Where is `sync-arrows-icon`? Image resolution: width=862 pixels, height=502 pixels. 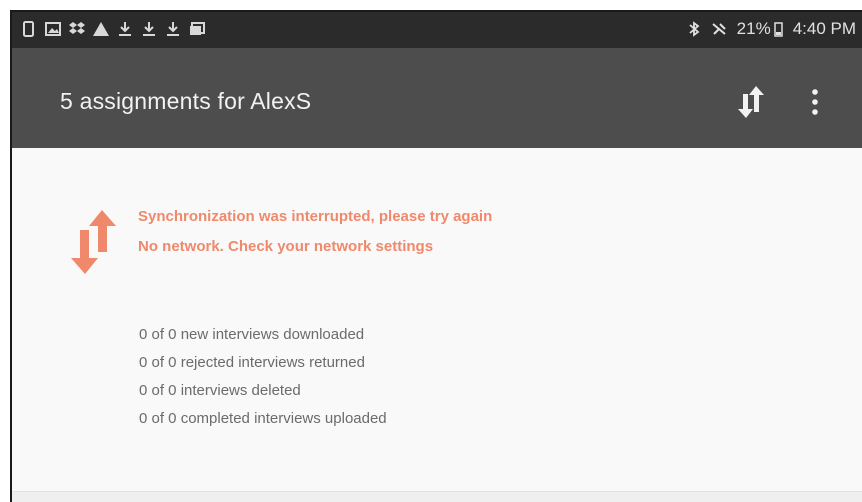
sync-arrows-icon is located at coordinates (752, 102).